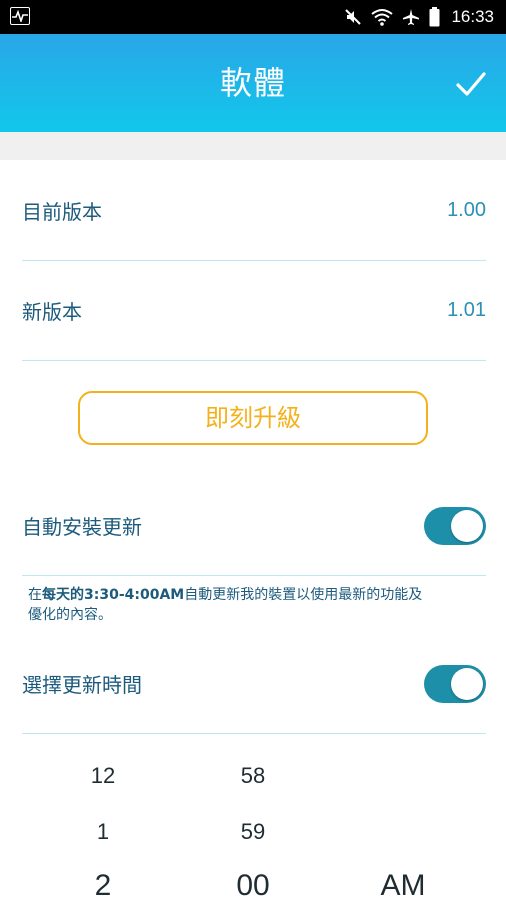 Image resolution: width=506 pixels, height=903 pixels. What do you see at coordinates (411, 17) in the screenshot?
I see `airplane-icon` at bounding box center [411, 17].